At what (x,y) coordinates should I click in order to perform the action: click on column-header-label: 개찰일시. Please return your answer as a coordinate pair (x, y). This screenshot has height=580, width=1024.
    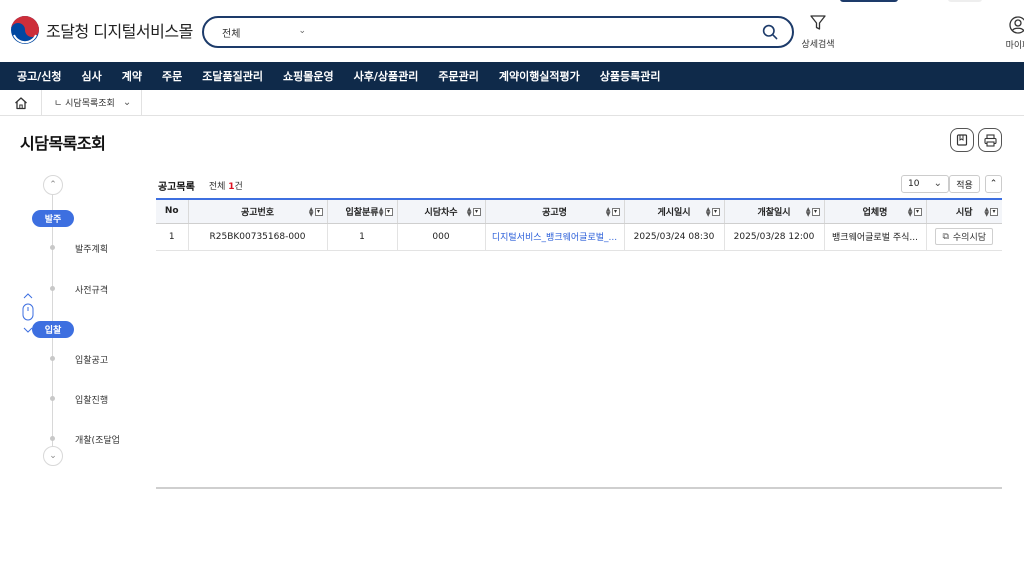
    Looking at the image, I should click on (774, 212).